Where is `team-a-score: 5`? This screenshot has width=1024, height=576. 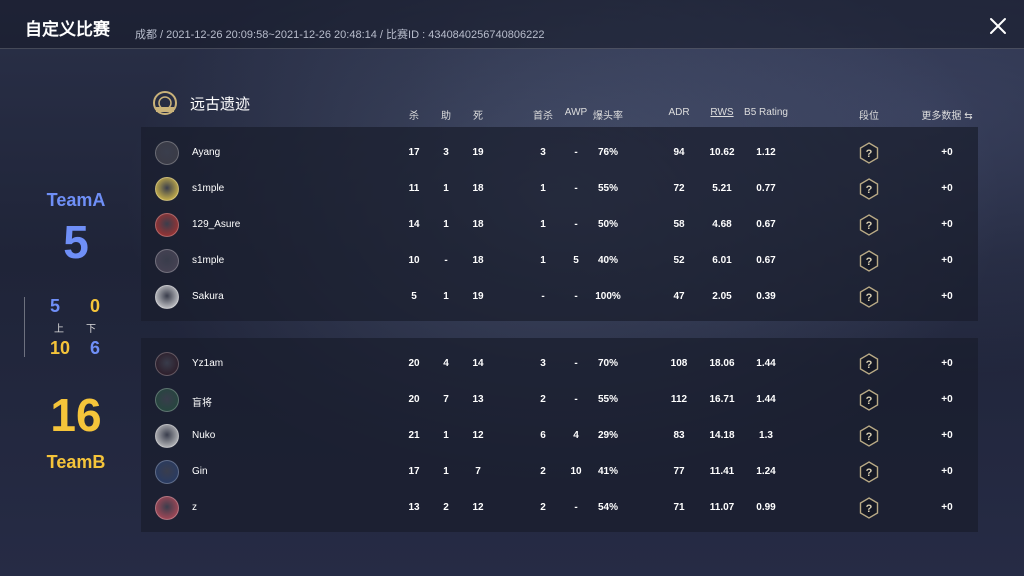
team-a-score: 5 is located at coordinates (76, 242).